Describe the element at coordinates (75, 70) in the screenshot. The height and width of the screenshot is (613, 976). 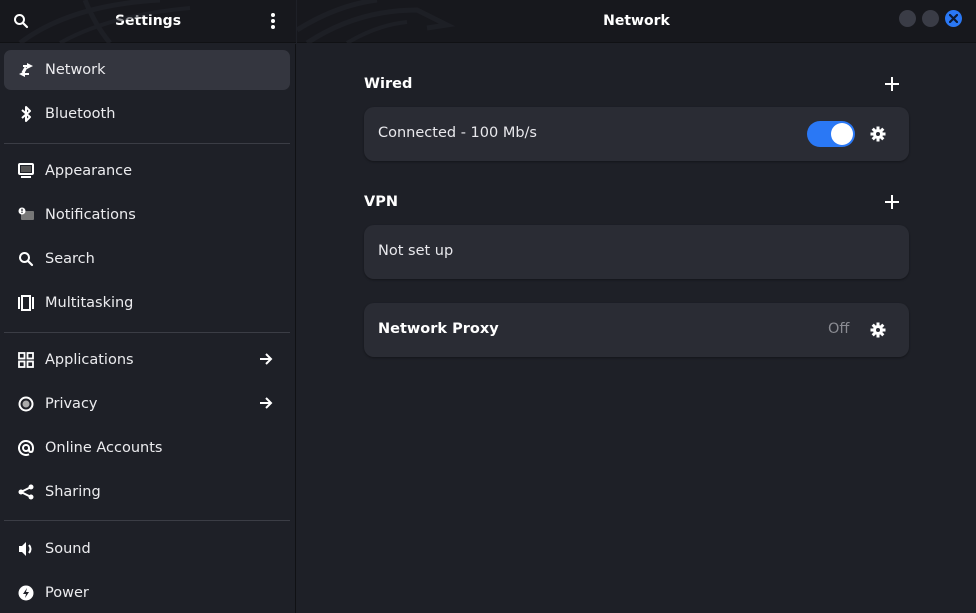
I see `sidebar-item-label: Network` at that location.